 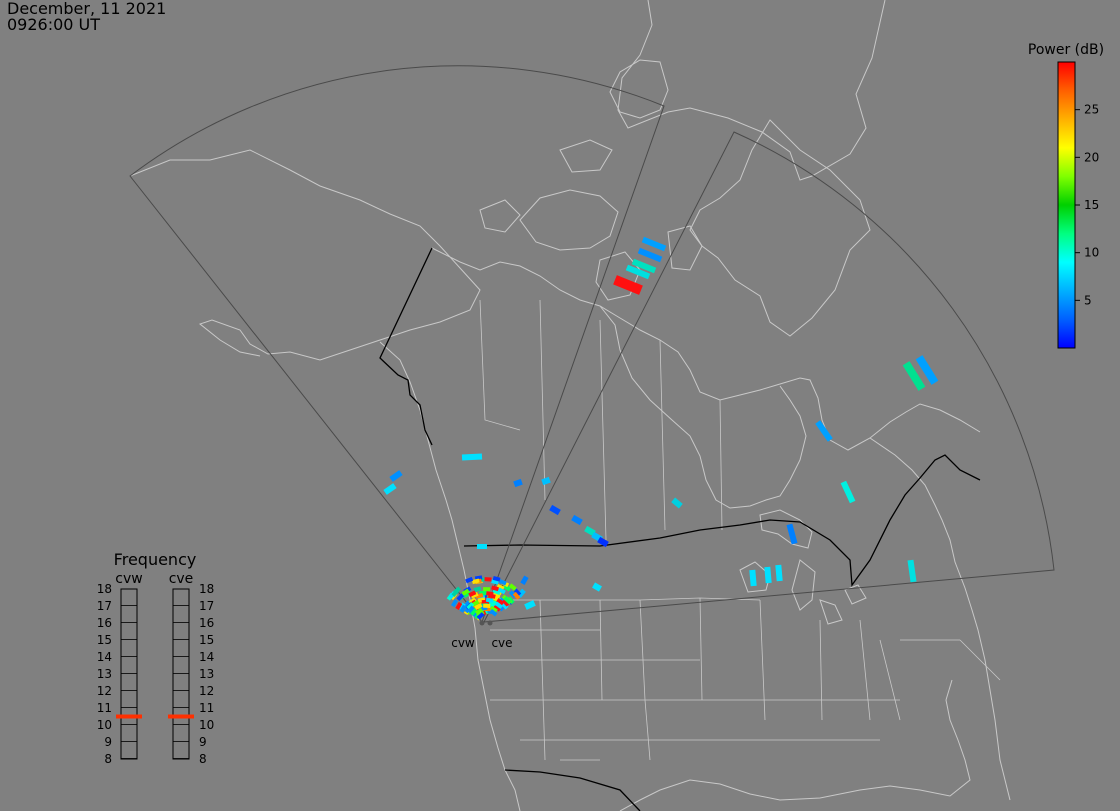 I want to click on frequency-tick-label-cve: 15, so click(x=206, y=640).